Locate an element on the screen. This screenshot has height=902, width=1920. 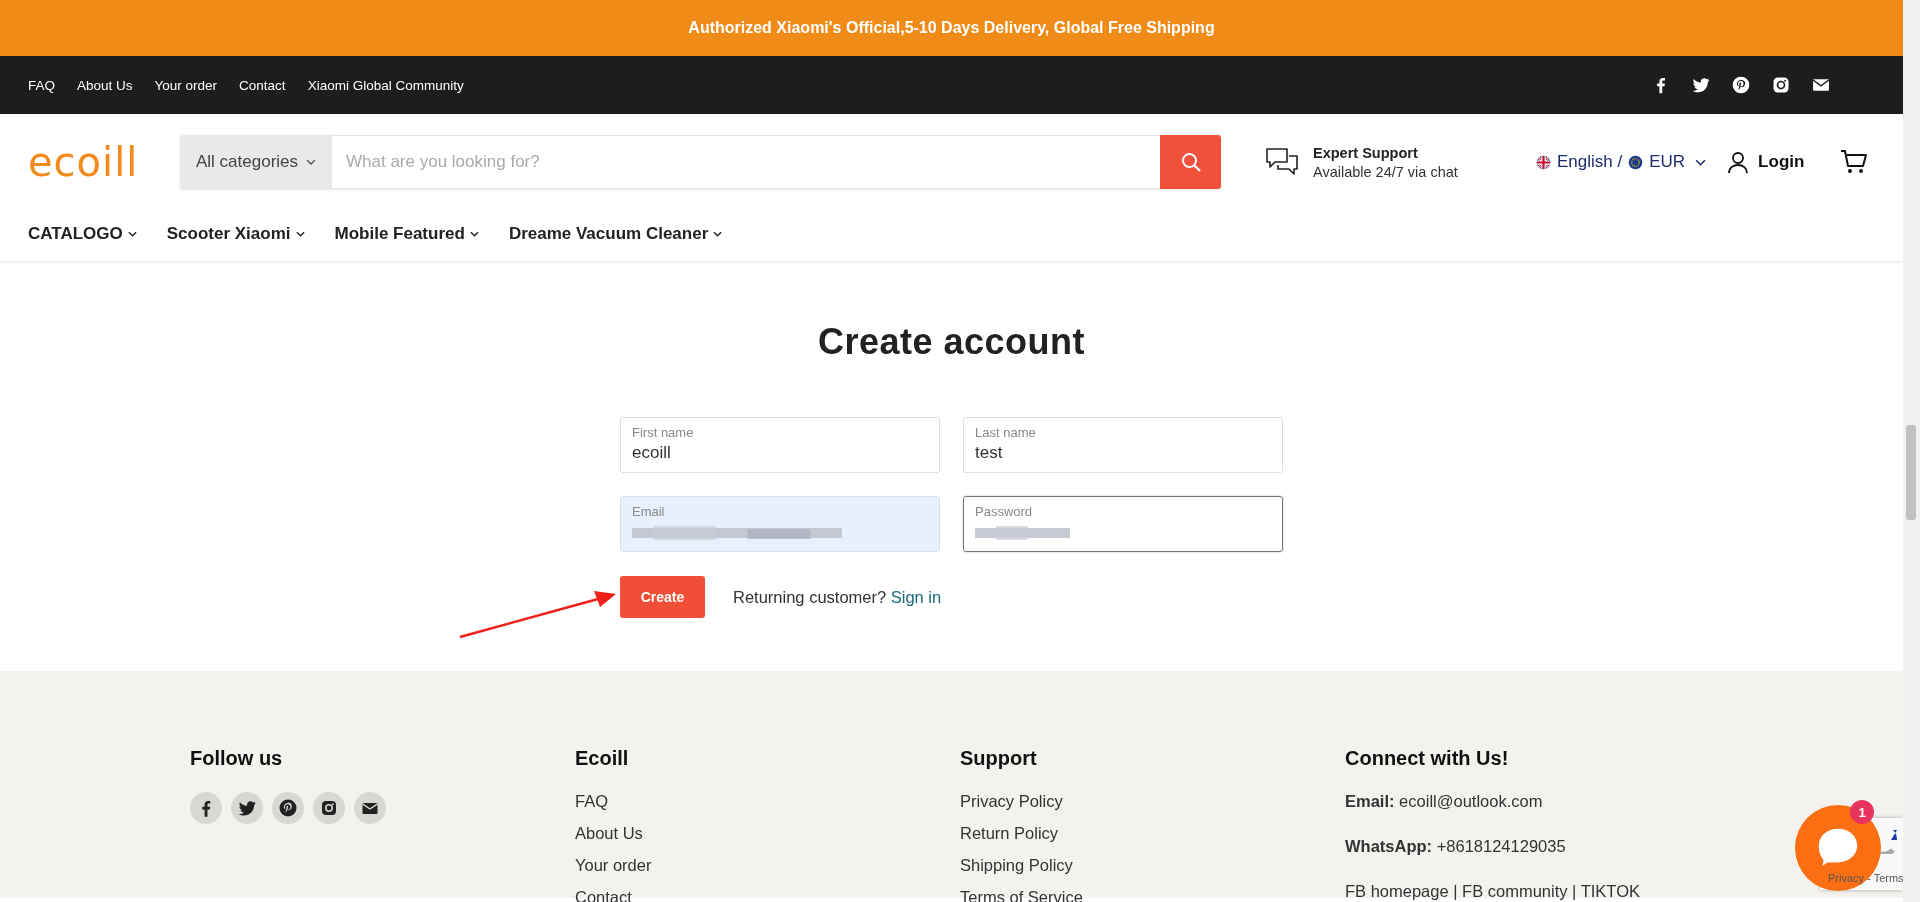
mail-icon is located at coordinates (370, 808).